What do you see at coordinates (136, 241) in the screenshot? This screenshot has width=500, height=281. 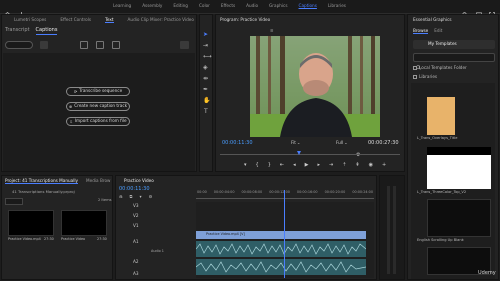 I see `track-a1: A1` at bounding box center [136, 241].